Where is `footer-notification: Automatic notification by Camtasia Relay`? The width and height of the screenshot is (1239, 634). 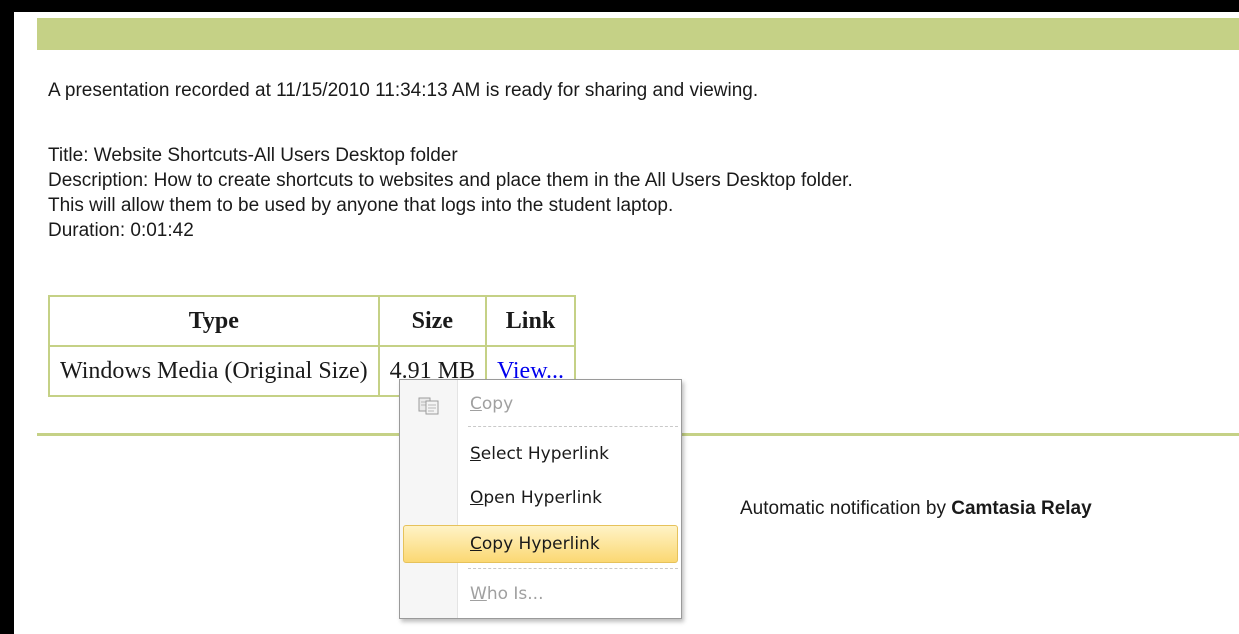 footer-notification: Automatic notification by Camtasia Relay is located at coordinates (916, 509).